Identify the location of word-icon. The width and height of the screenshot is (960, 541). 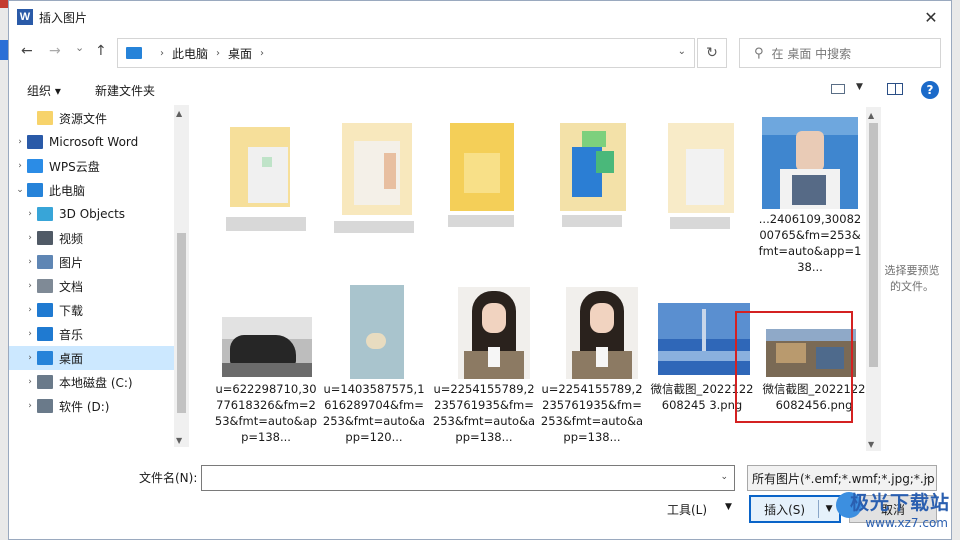
(35, 142).